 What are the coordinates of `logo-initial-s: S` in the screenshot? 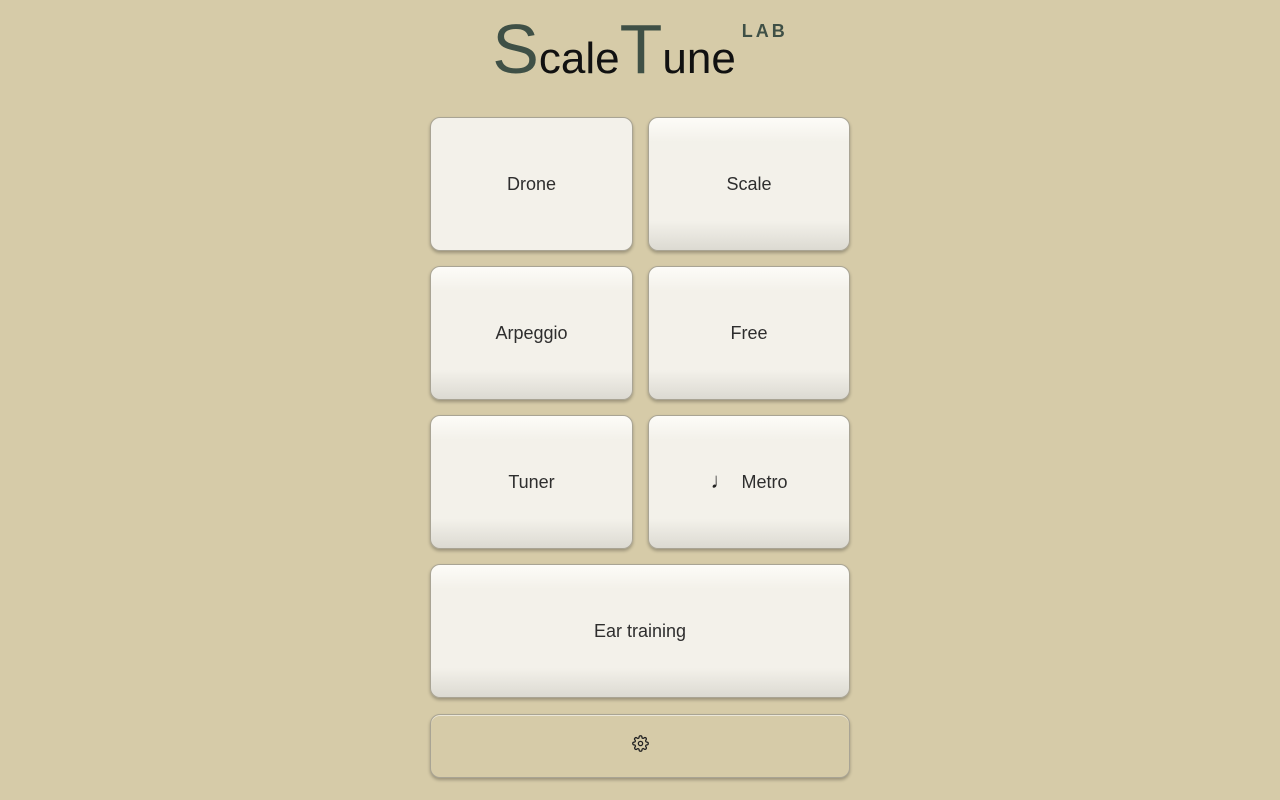 It's located at (515, 49).